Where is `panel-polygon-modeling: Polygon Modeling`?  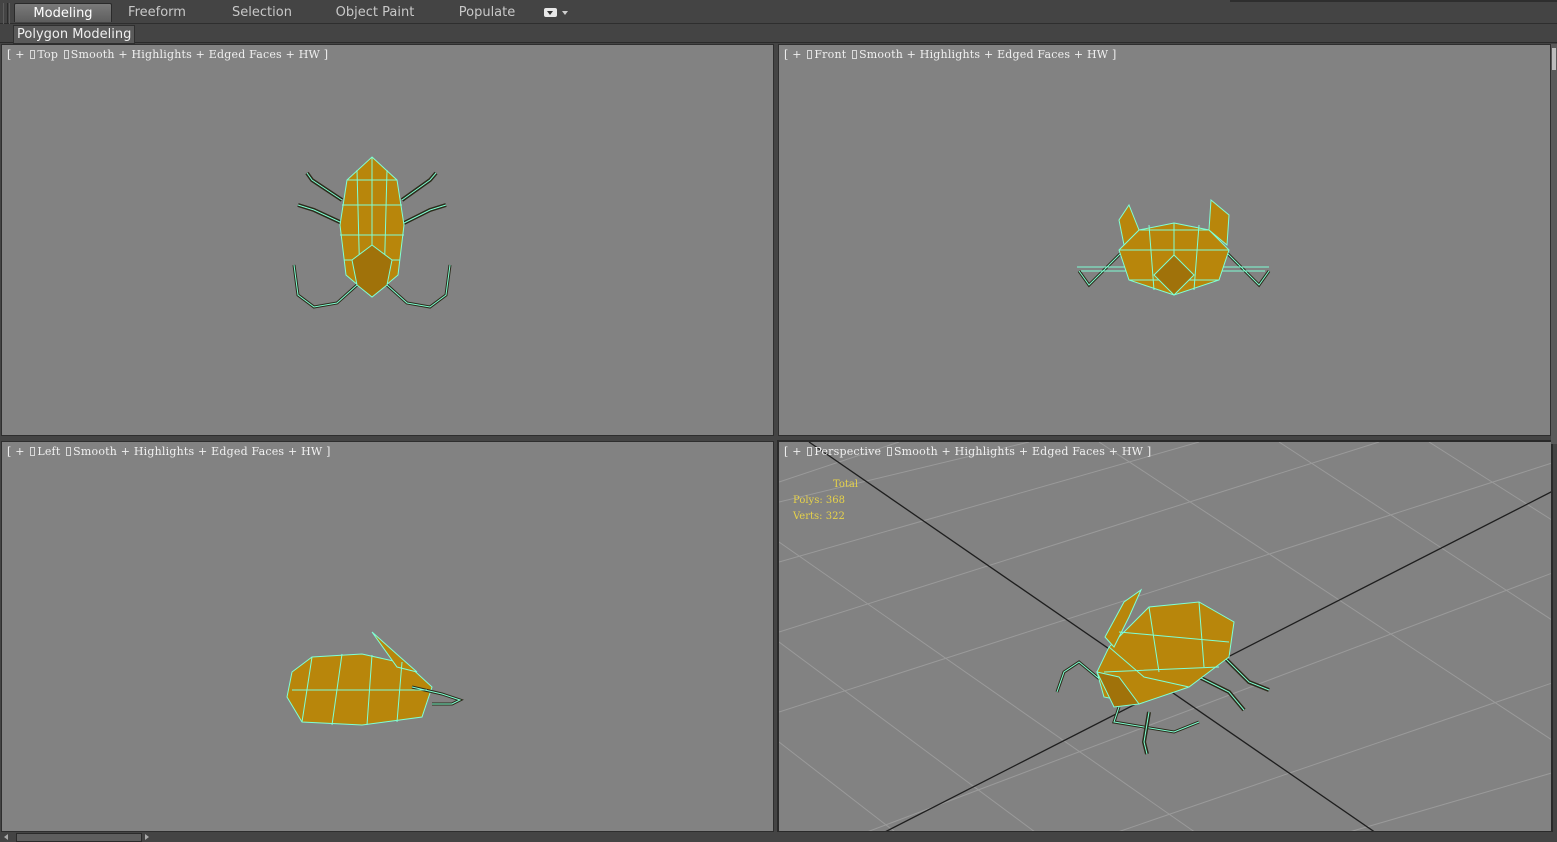
panel-polygon-modeling: Polygon Modeling is located at coordinates (74, 34).